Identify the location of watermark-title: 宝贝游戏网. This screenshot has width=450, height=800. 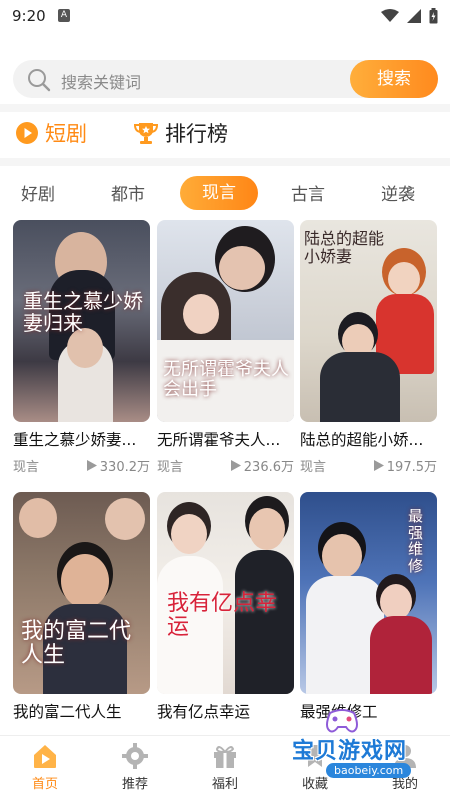
(350, 751).